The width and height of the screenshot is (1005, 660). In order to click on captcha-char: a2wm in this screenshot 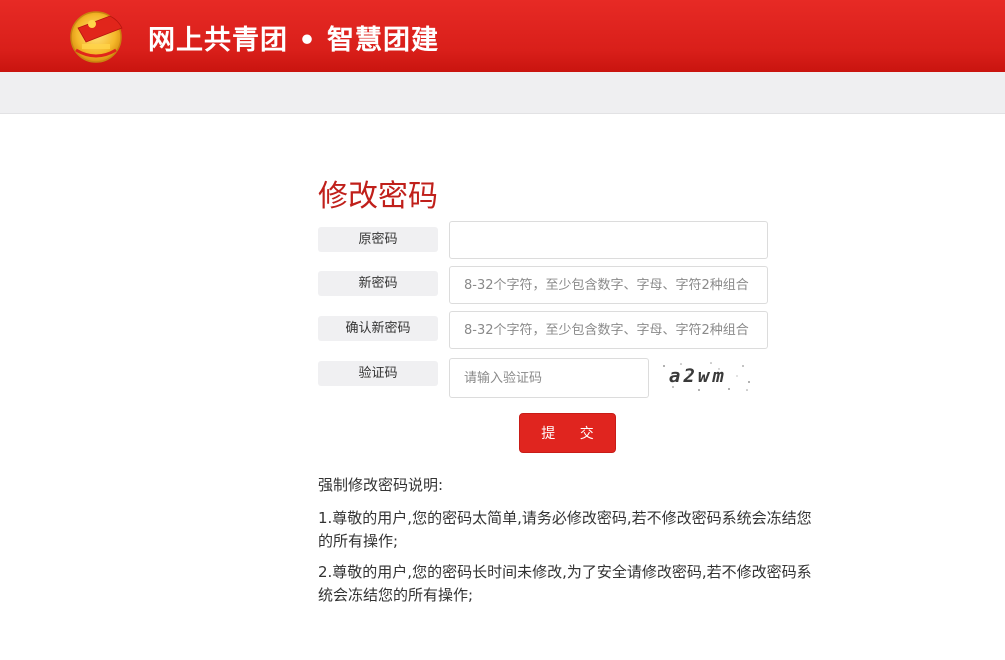, I will do `click(698, 376)`.